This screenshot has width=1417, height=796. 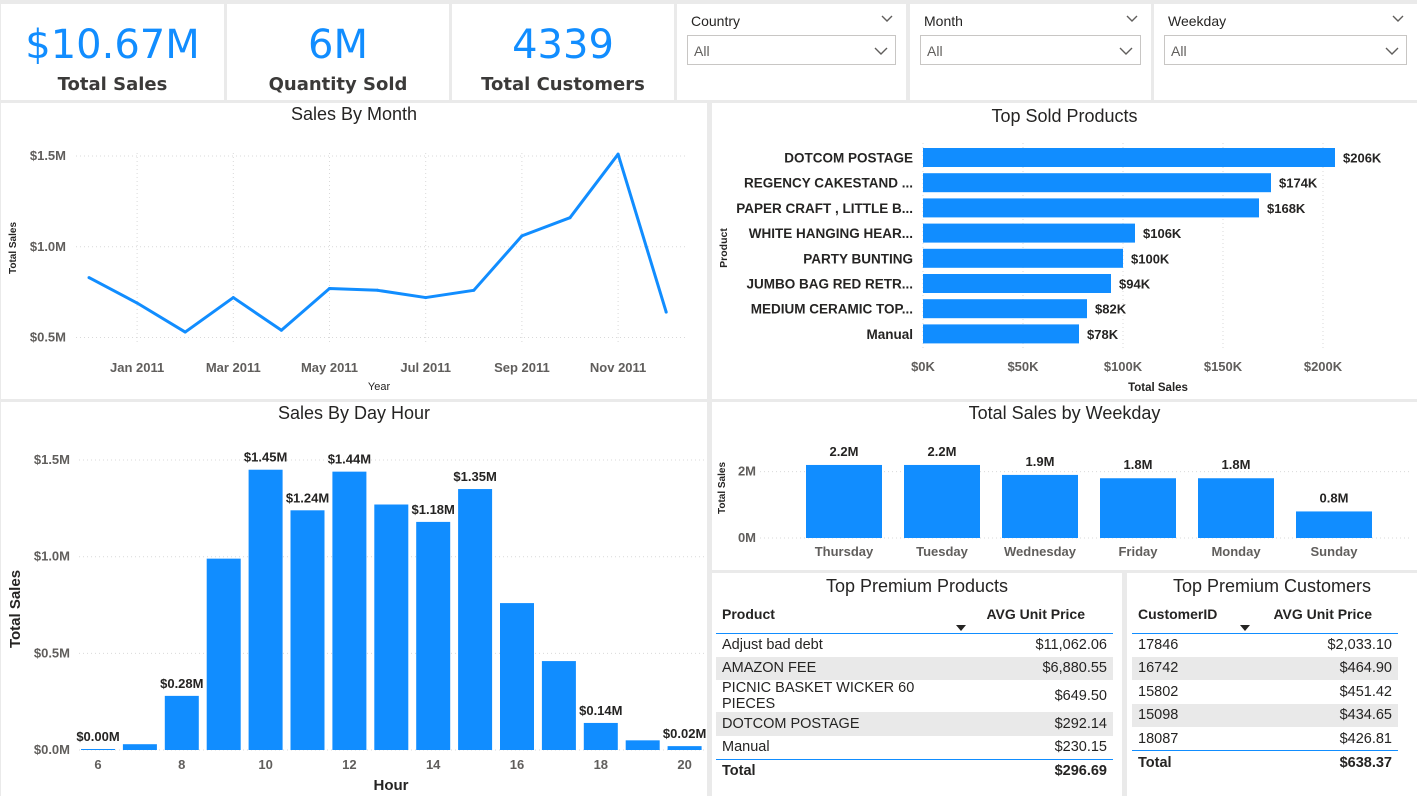 I want to click on category-label: Thursday, so click(x=844, y=551).